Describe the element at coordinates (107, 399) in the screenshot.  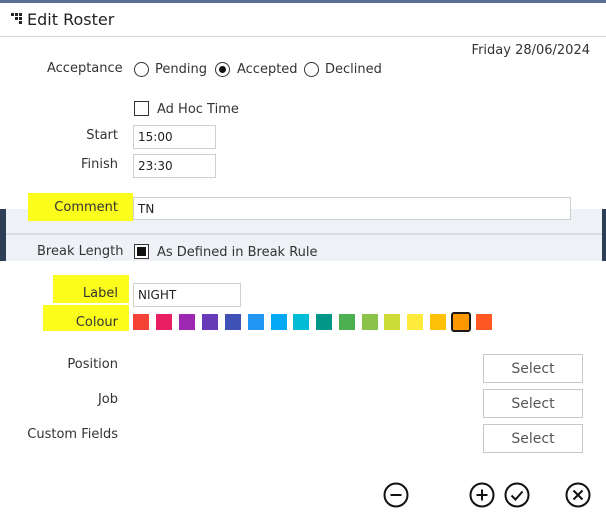
I see `job-label: Job` at that location.